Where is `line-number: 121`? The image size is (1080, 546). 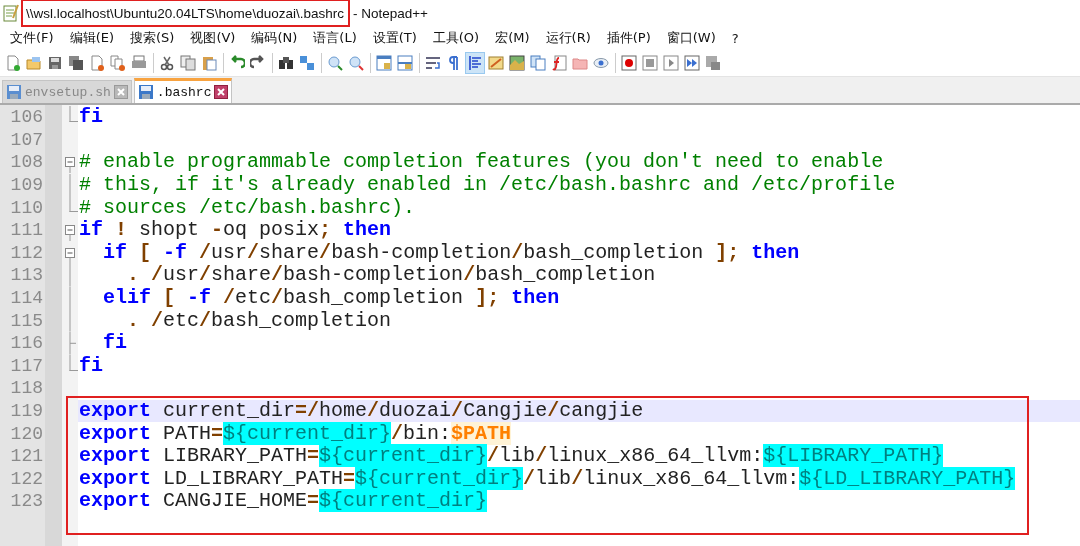 line-number: 121 is located at coordinates (26, 456).